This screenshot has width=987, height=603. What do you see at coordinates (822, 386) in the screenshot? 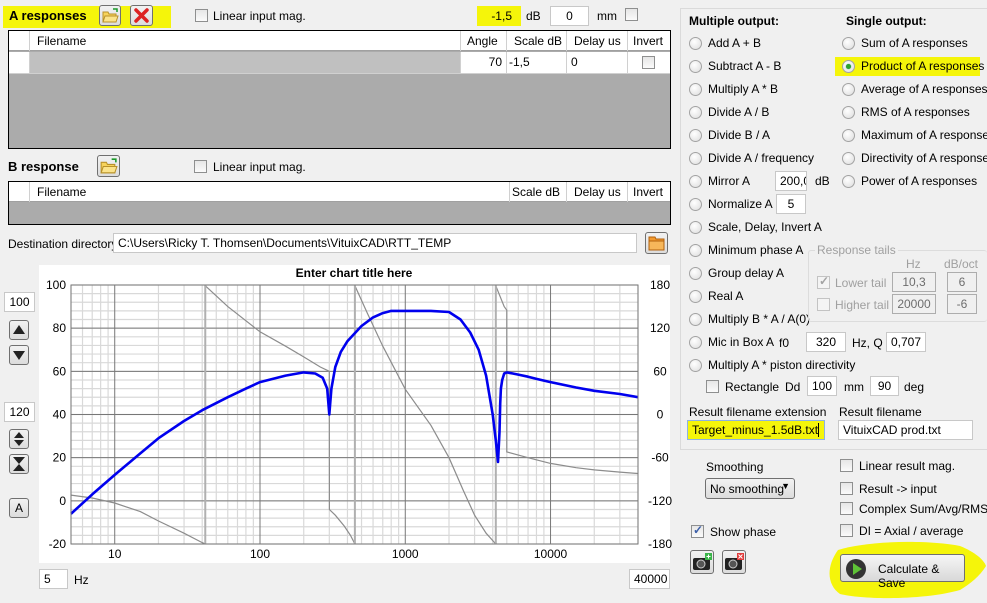
I see `dd-input: 100` at bounding box center [822, 386].